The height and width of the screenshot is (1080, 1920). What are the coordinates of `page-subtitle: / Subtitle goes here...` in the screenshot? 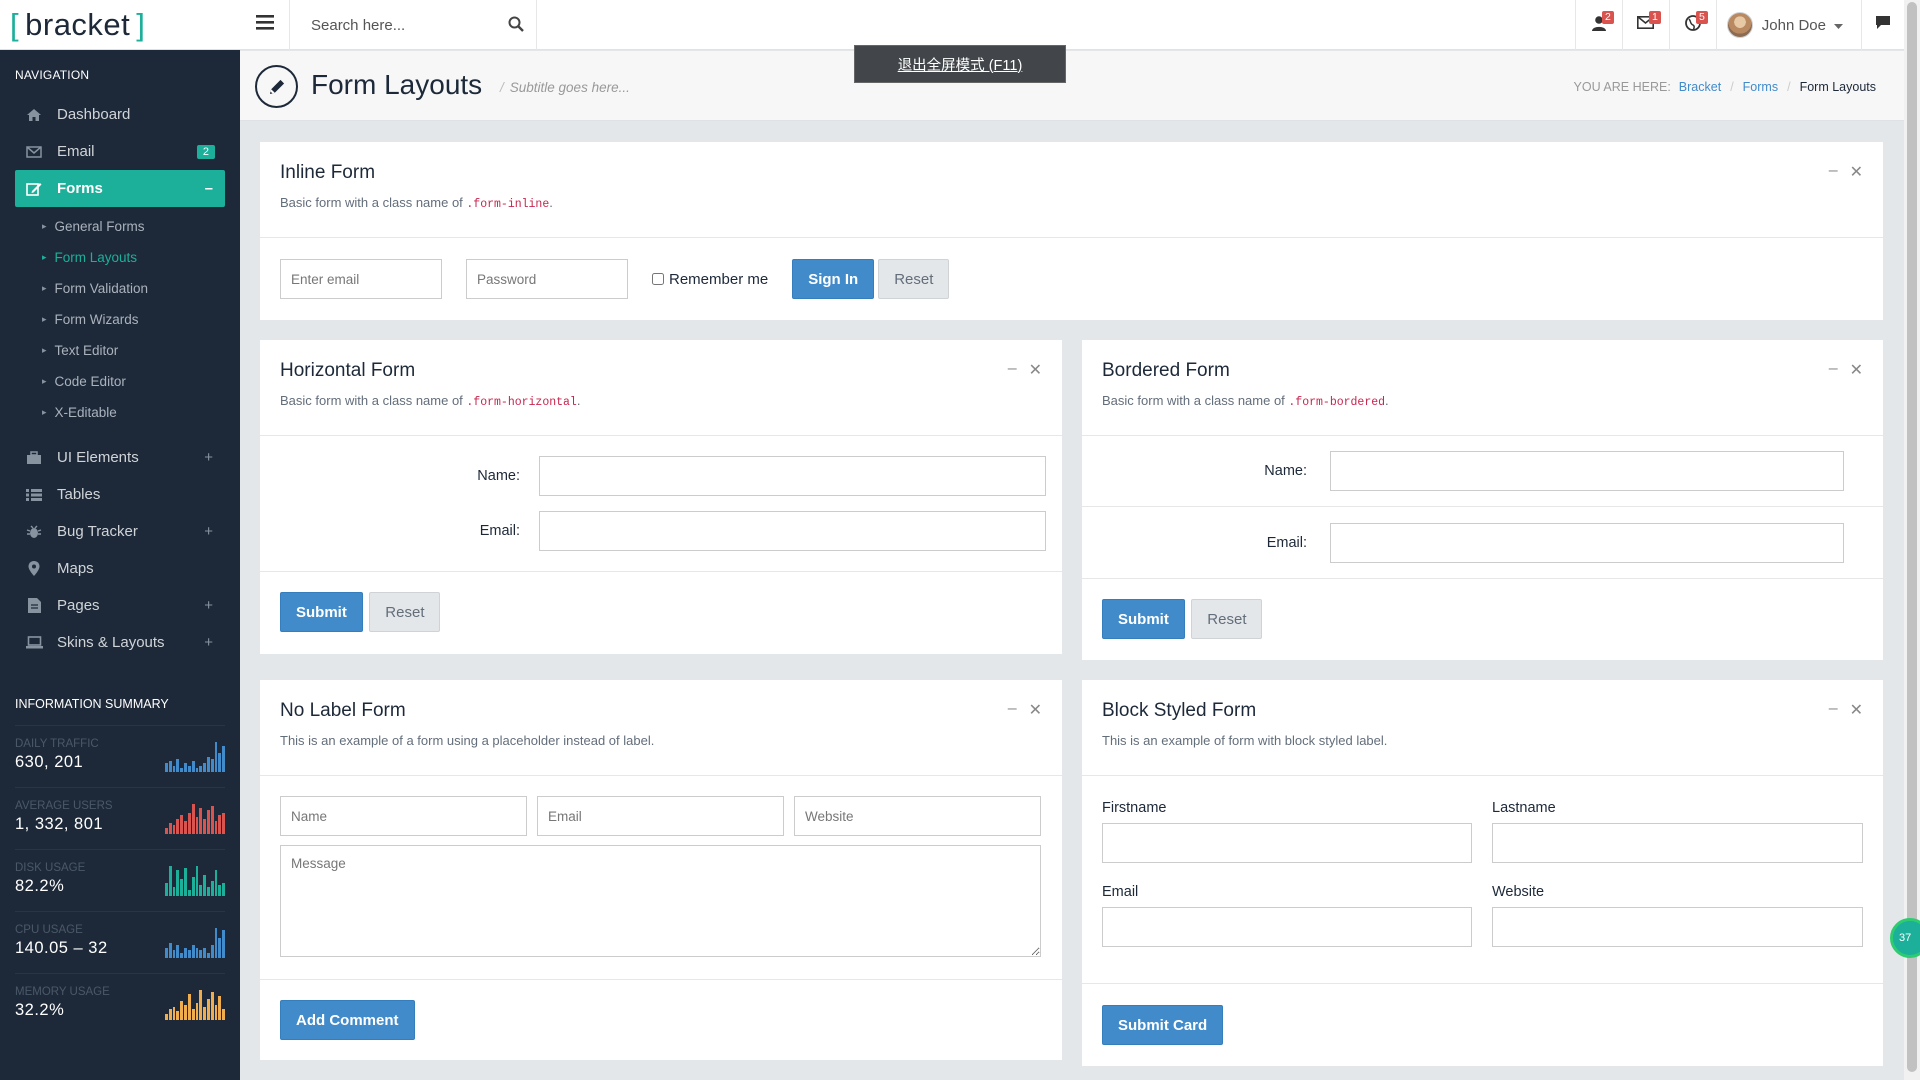 It's located at (565, 87).